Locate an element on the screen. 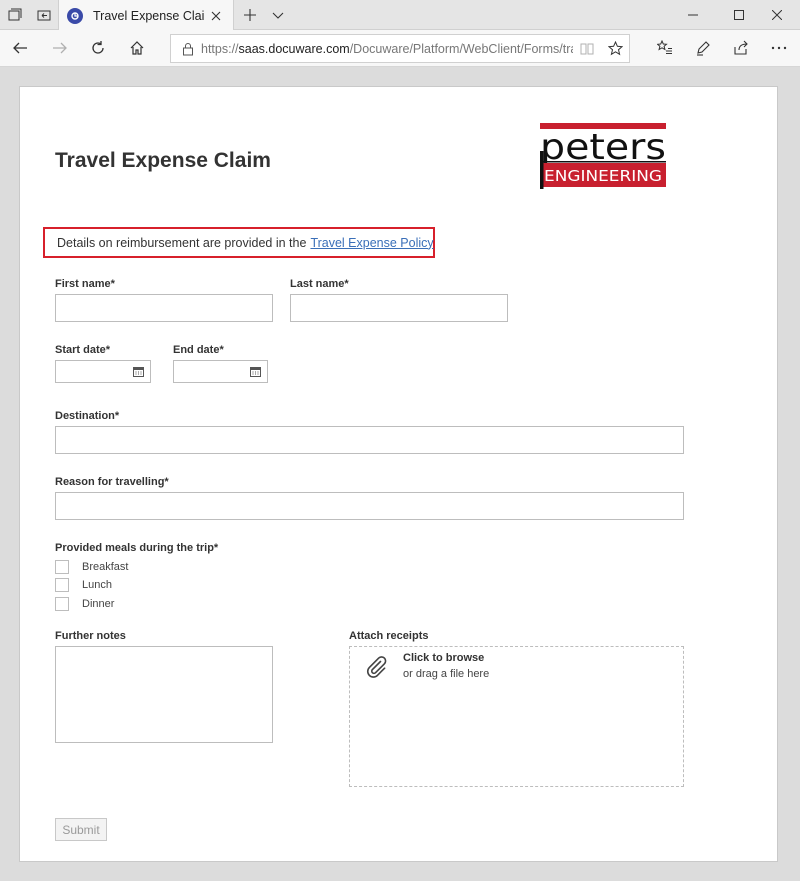 The image size is (800, 881). favorites-list-icon is located at coordinates (664, 47).